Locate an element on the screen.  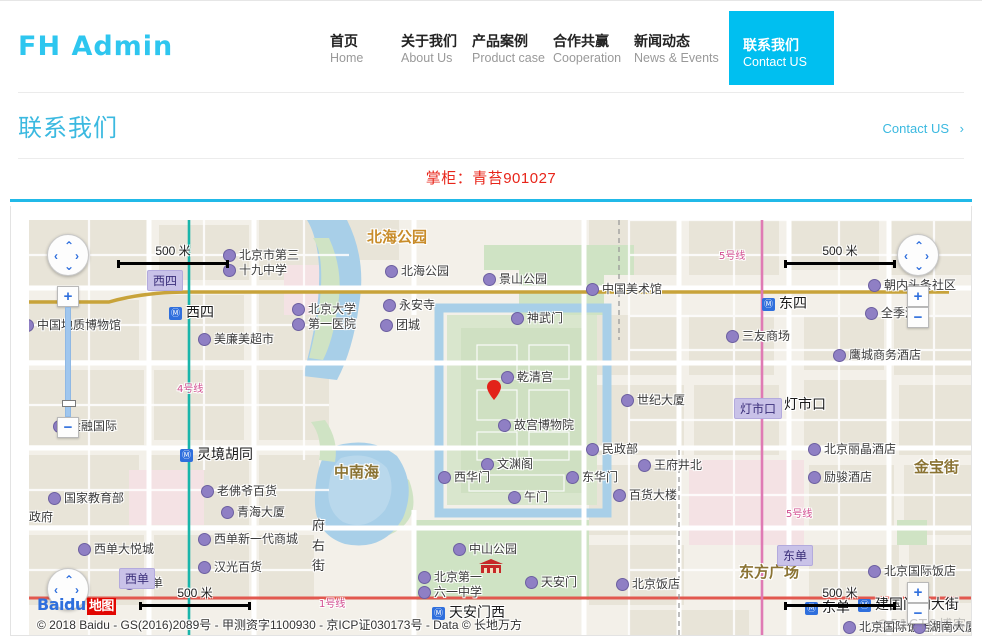
metro-station-box: 灯市口 is located at coordinates (758, 408).